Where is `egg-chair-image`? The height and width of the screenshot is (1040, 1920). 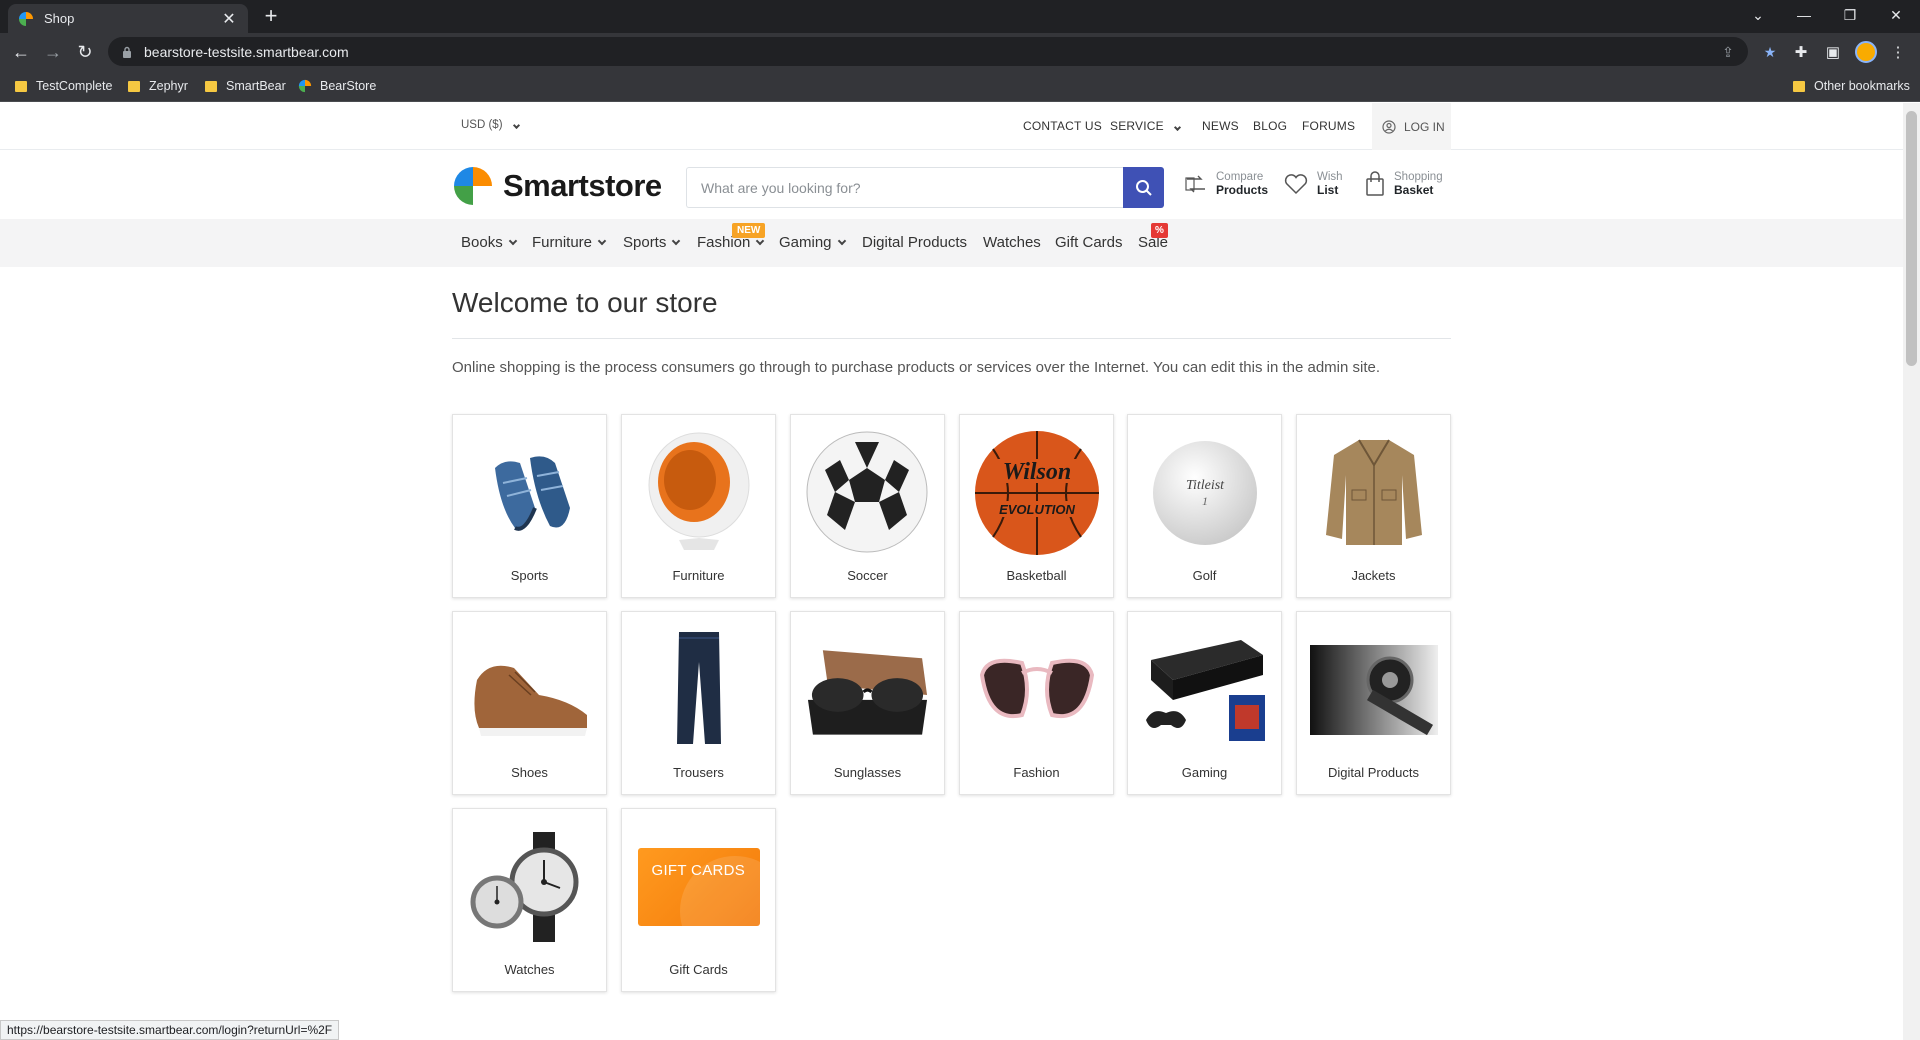 egg-chair-image is located at coordinates (698, 492).